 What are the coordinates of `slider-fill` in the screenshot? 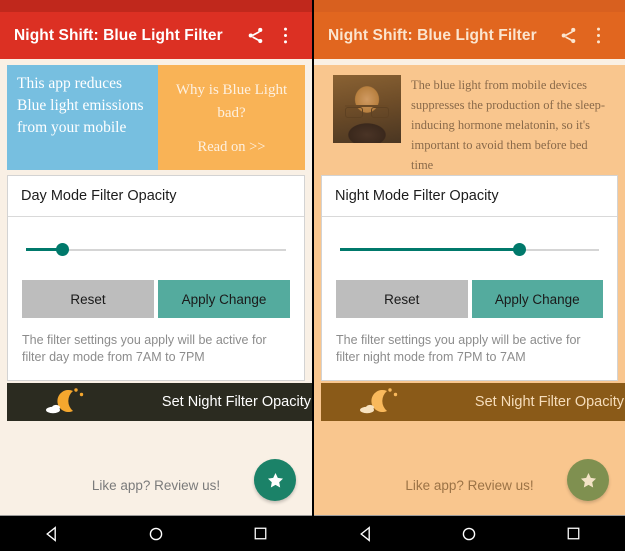 It's located at (429, 249).